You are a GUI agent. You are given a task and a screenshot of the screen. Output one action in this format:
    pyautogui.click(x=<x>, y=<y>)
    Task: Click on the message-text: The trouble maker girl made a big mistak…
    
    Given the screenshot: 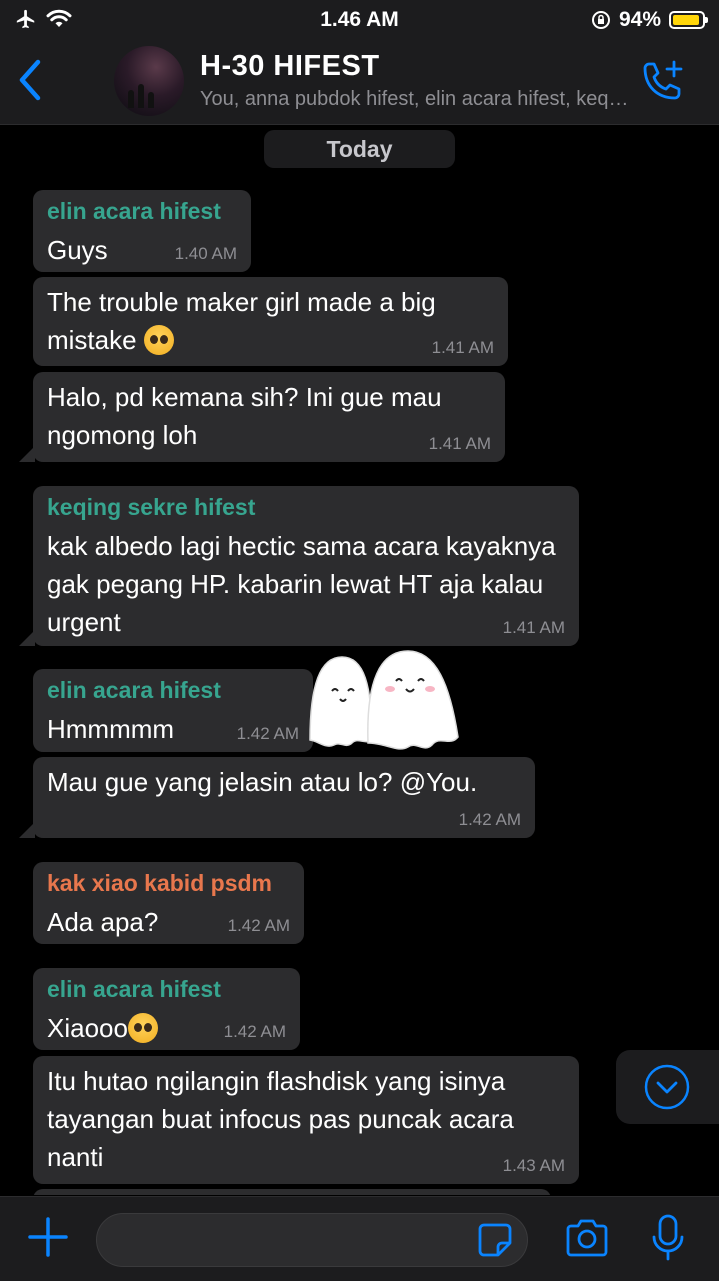 What is the action you would take?
    pyautogui.click(x=241, y=321)
    